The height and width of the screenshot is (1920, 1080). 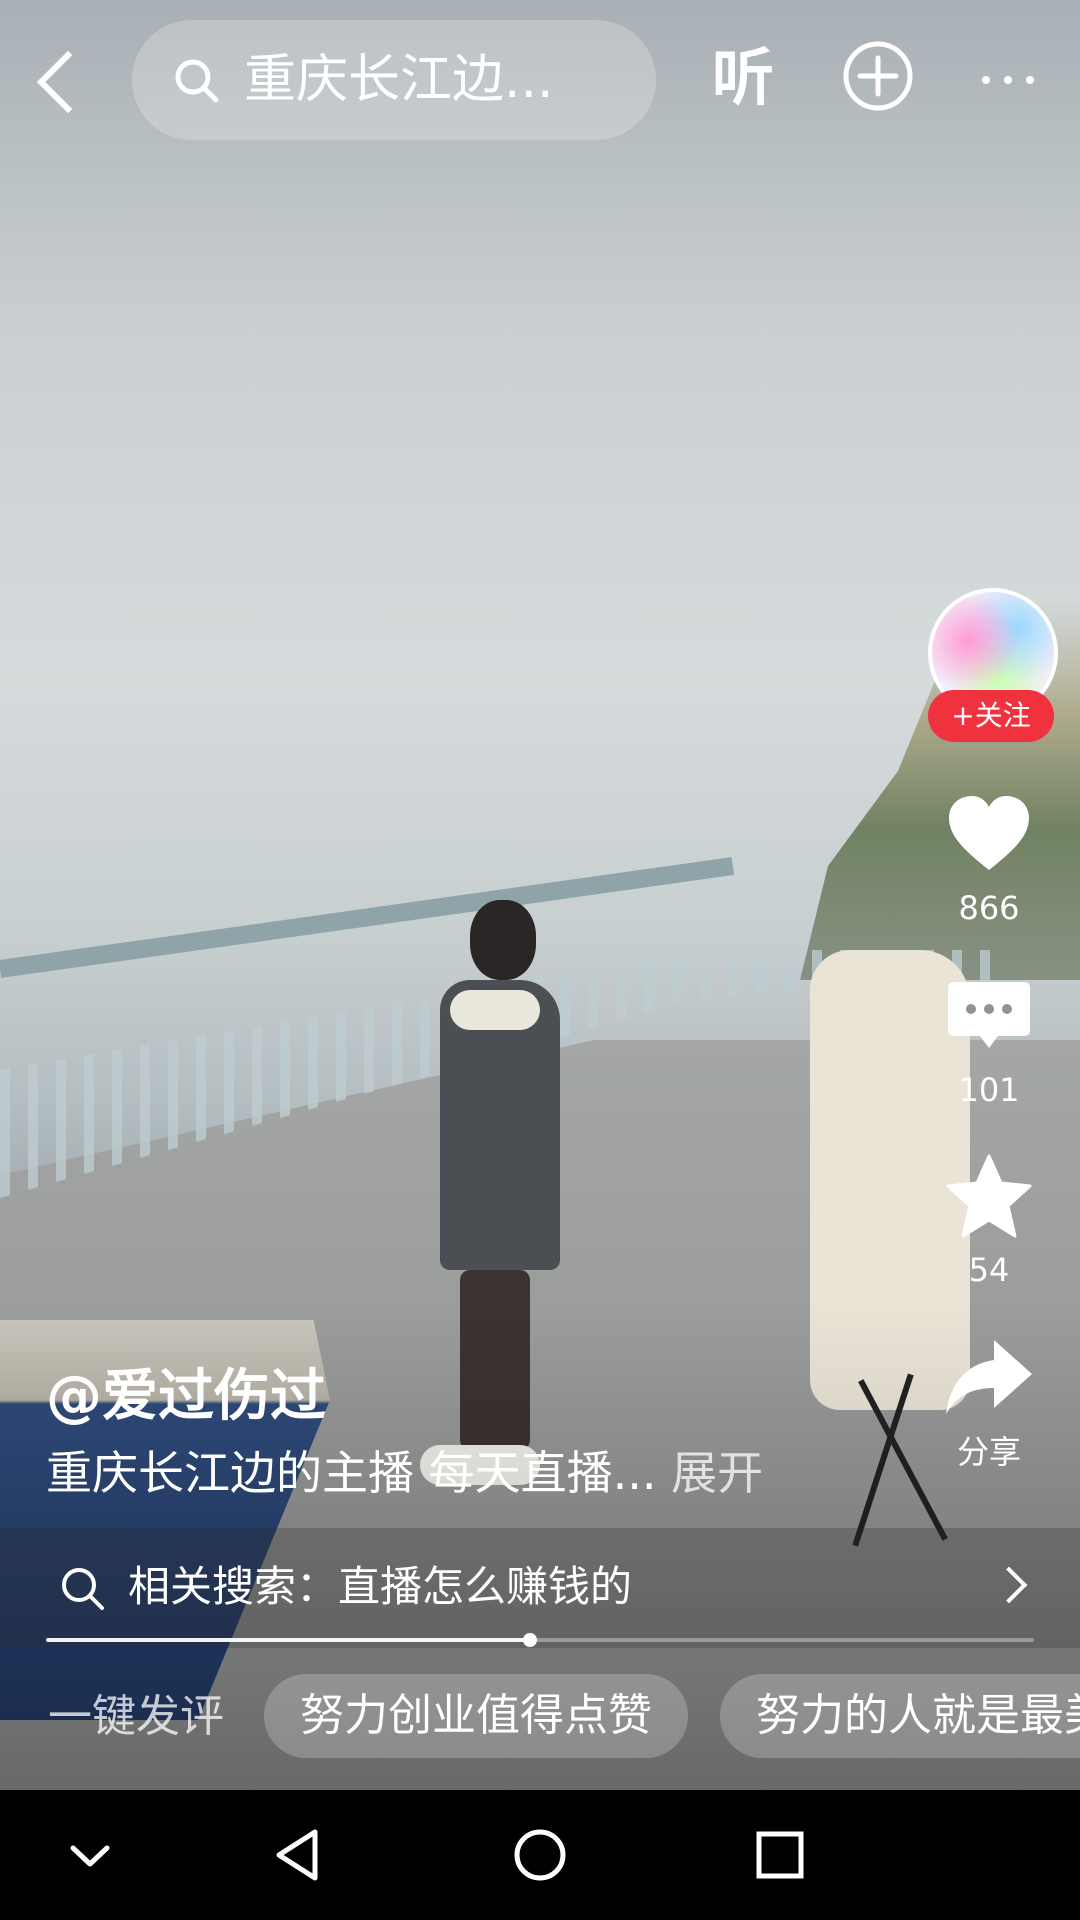 What do you see at coordinates (90, 1855) in the screenshot?
I see `chevron-down-icon` at bounding box center [90, 1855].